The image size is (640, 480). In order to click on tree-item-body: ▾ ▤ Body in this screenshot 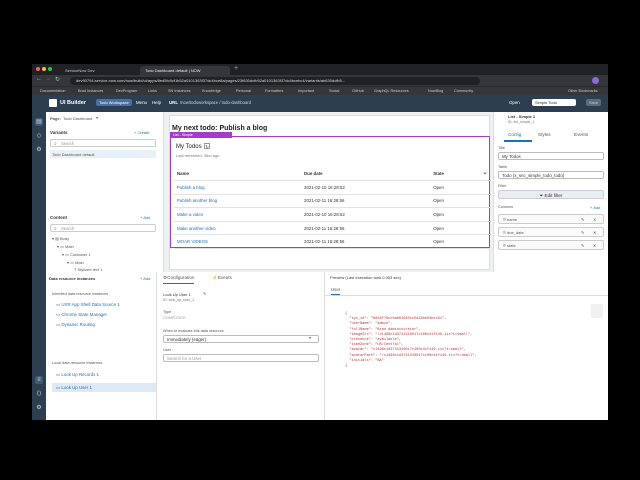, I will do `click(60, 238)`.